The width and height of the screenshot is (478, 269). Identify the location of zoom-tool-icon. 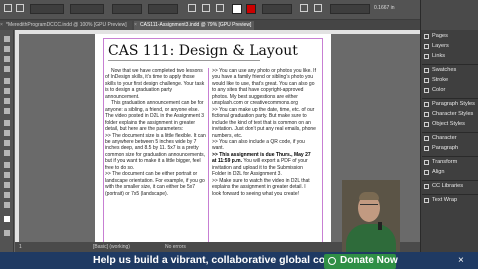
(7, 205).